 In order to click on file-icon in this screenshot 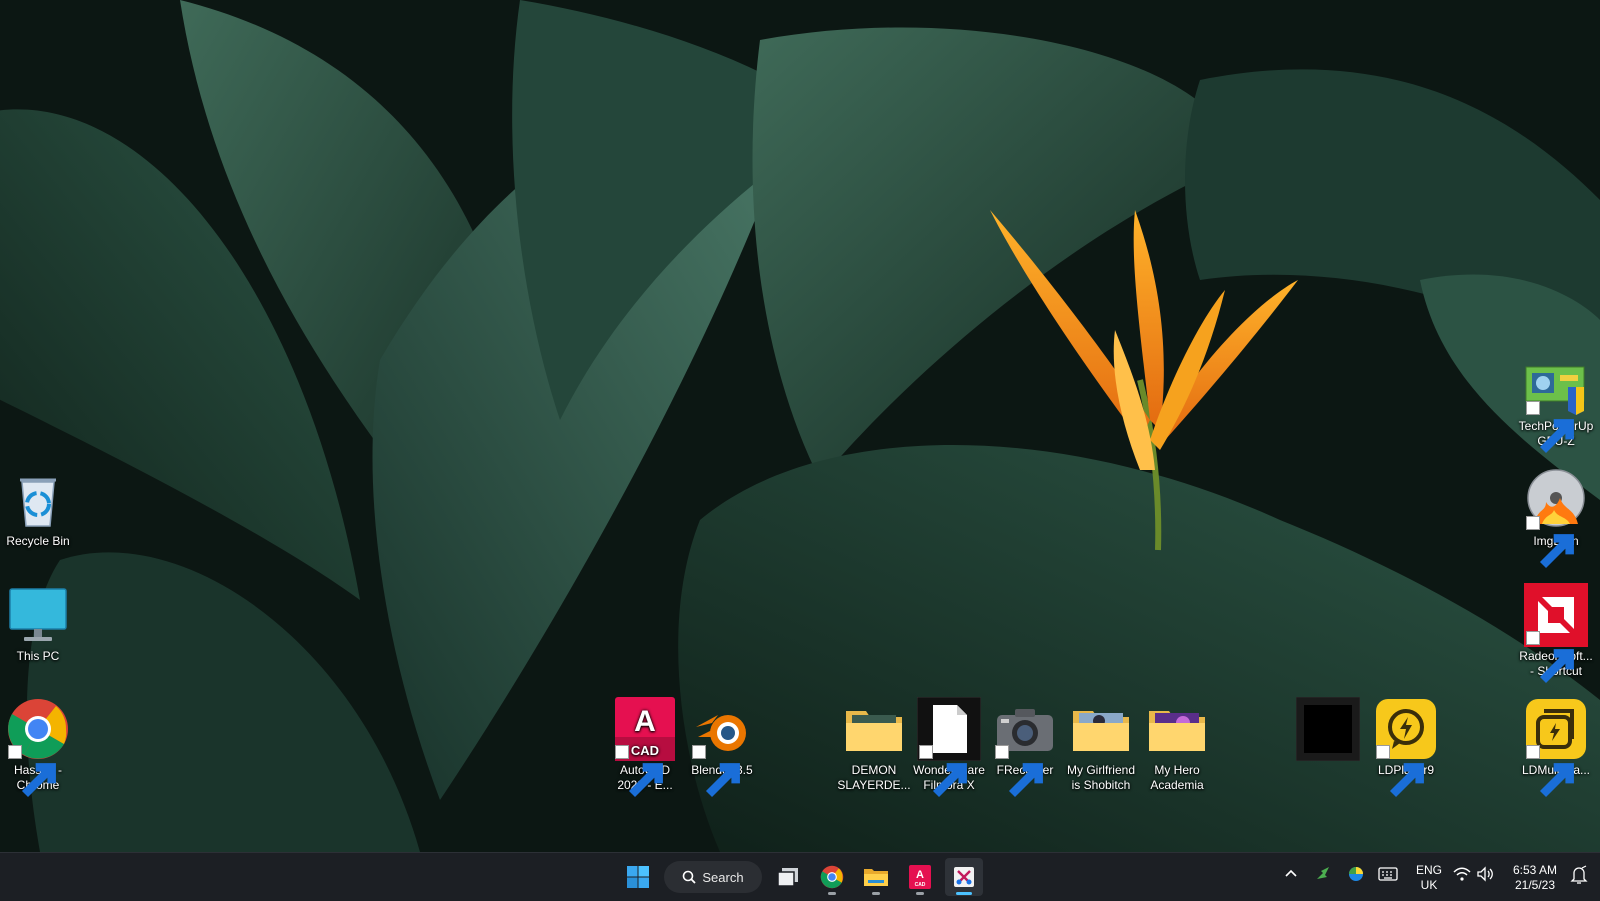, I will do `click(949, 747)`.